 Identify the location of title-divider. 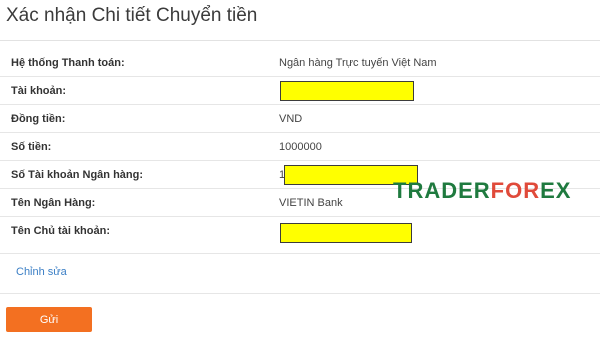
(300, 40).